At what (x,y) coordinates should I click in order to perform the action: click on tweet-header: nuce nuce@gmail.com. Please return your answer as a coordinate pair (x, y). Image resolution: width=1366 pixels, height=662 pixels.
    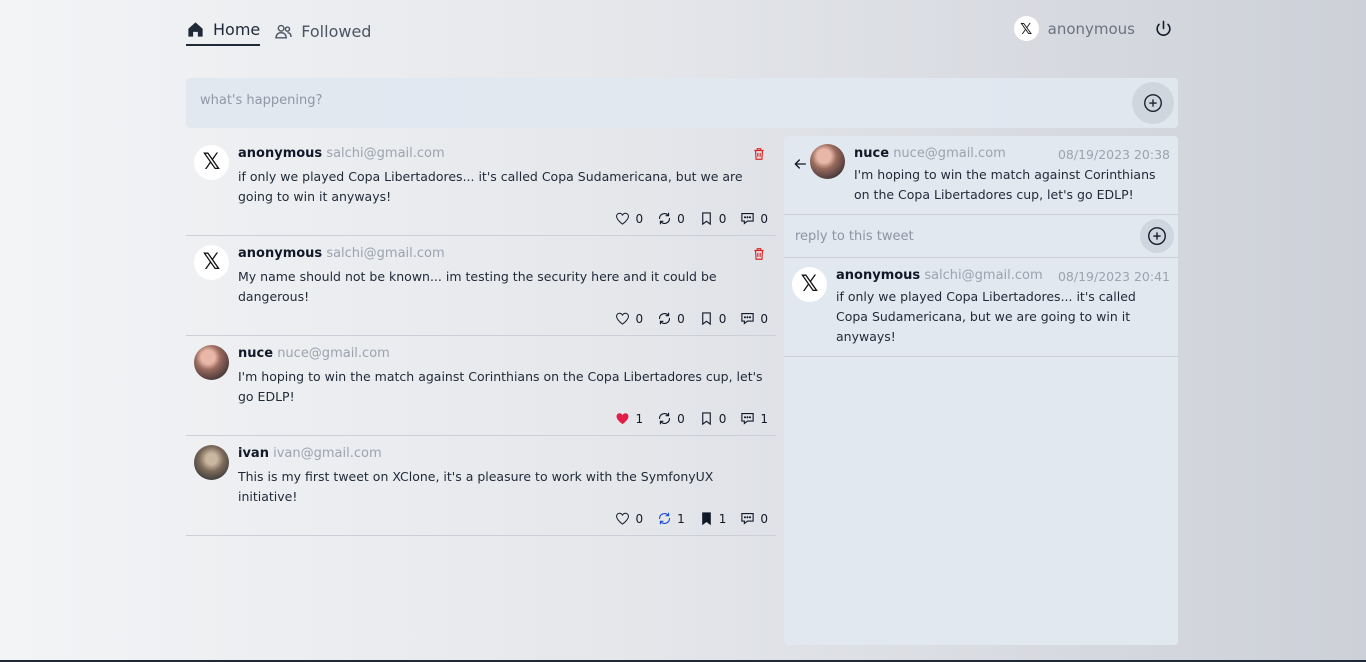
    Looking at the image, I should click on (503, 354).